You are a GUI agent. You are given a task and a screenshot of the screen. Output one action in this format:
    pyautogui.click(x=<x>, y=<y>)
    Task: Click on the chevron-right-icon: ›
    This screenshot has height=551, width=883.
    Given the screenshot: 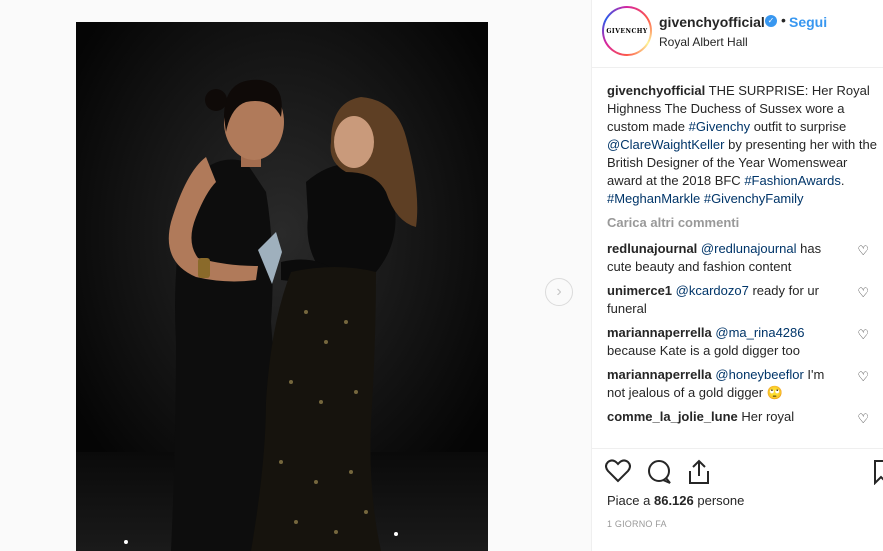 What is the action you would take?
    pyautogui.click(x=559, y=291)
    